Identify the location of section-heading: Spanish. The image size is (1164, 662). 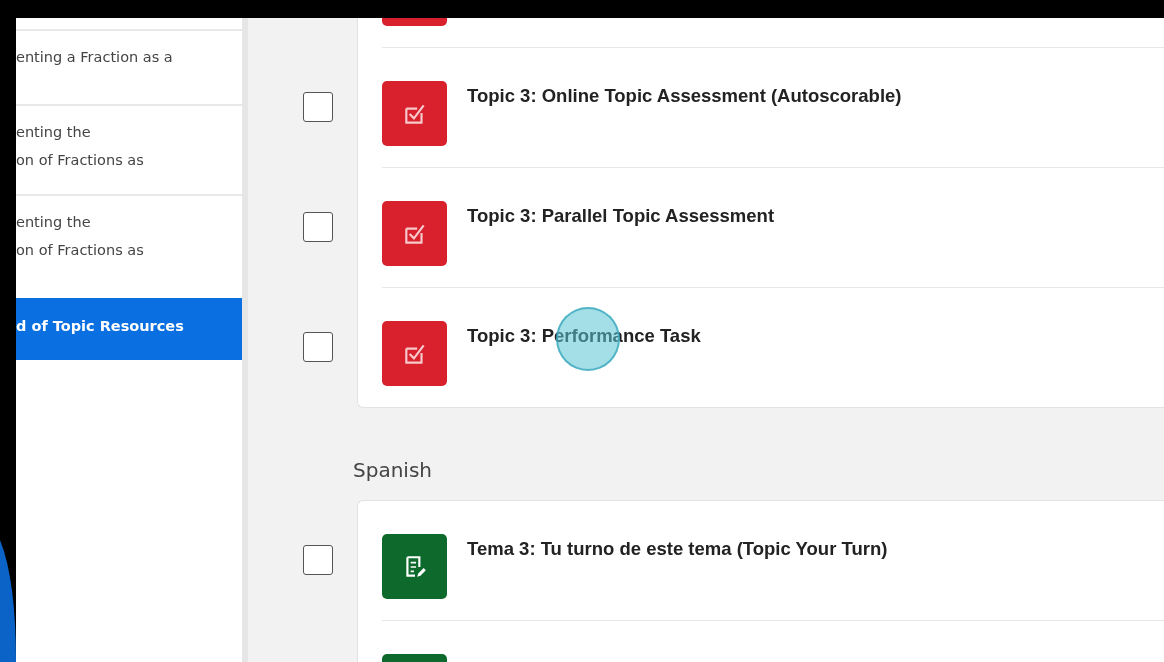
(392, 470).